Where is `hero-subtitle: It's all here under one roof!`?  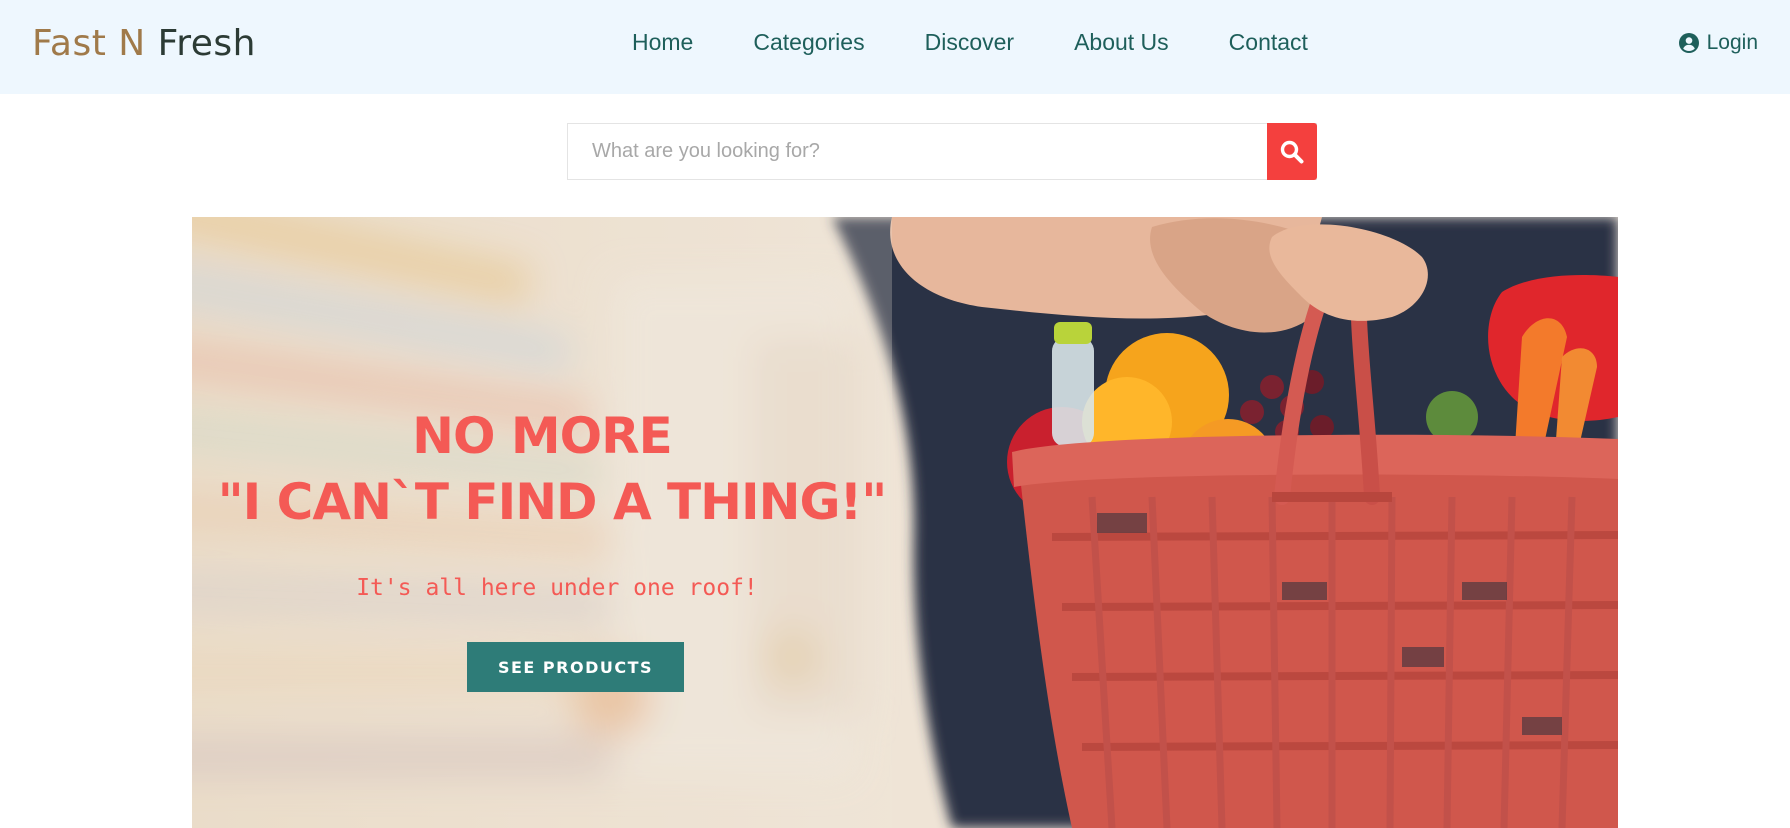
hero-subtitle: It's all here under one roof! is located at coordinates (557, 588).